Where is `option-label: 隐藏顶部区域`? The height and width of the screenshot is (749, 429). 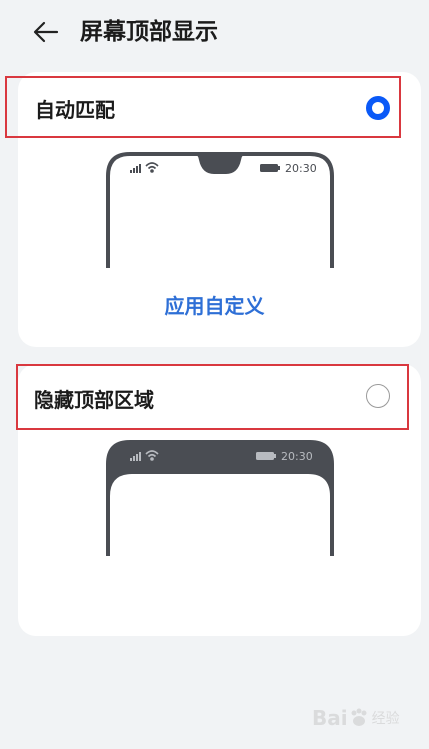 option-label: 隐藏顶部区域 is located at coordinates (94, 400).